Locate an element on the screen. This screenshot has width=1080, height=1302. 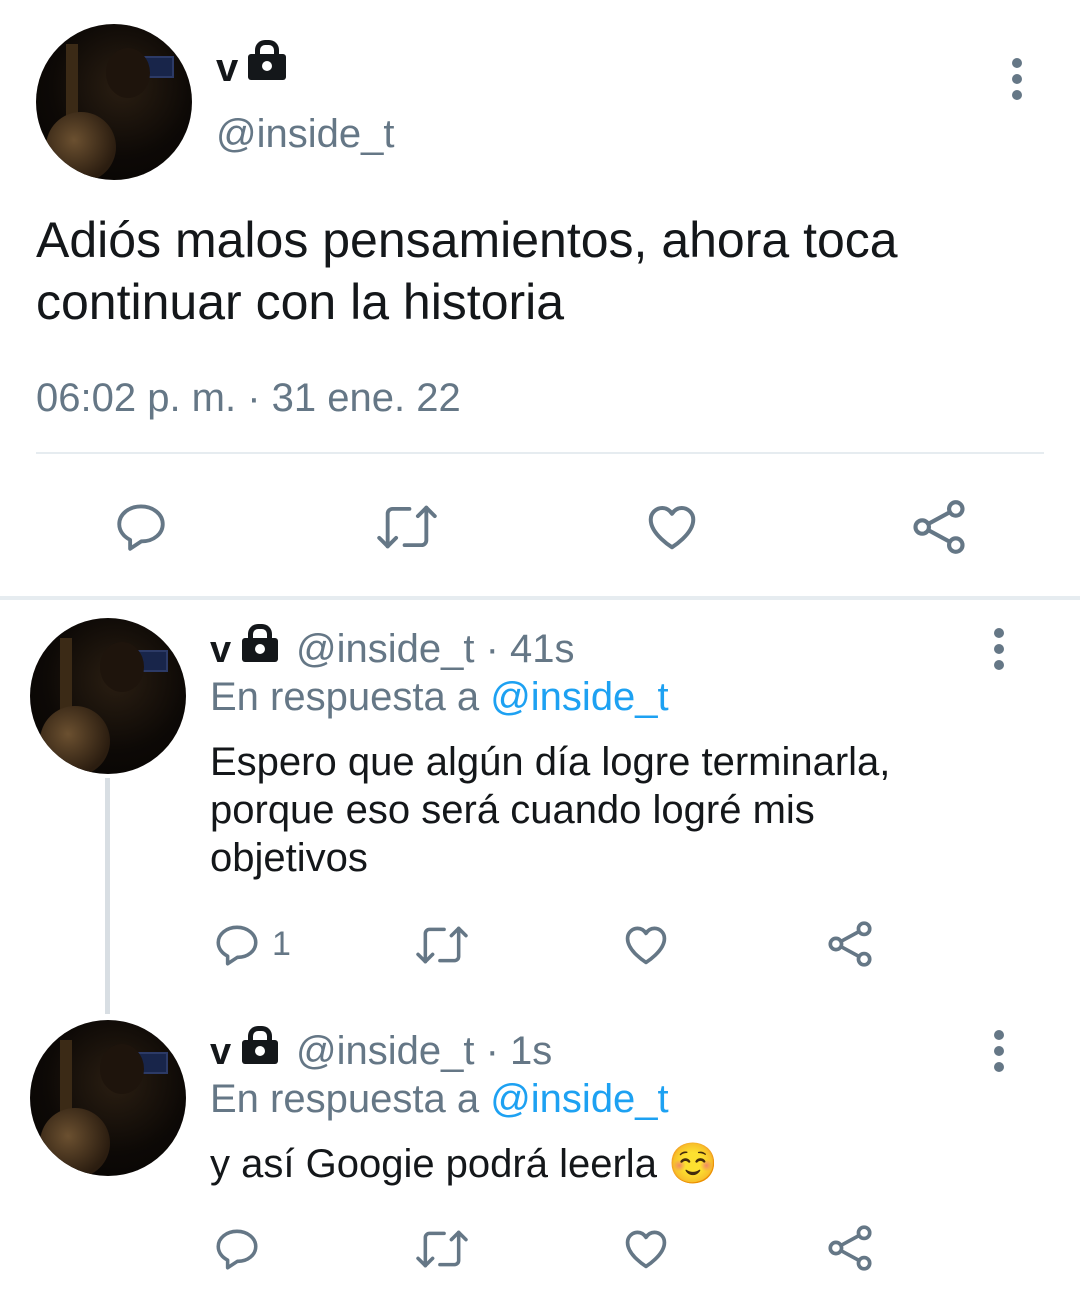
handle: @inside_t · 41s is located at coordinates (435, 649).